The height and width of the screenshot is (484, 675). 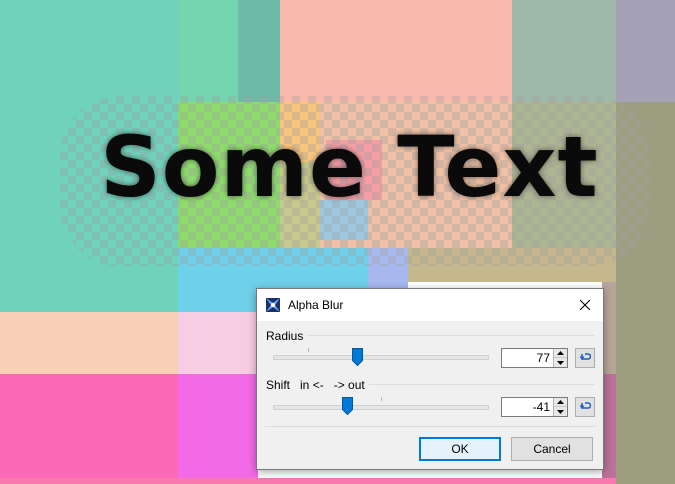 I want to click on shift-label: Shift in <- -> out, so click(x=317, y=385).